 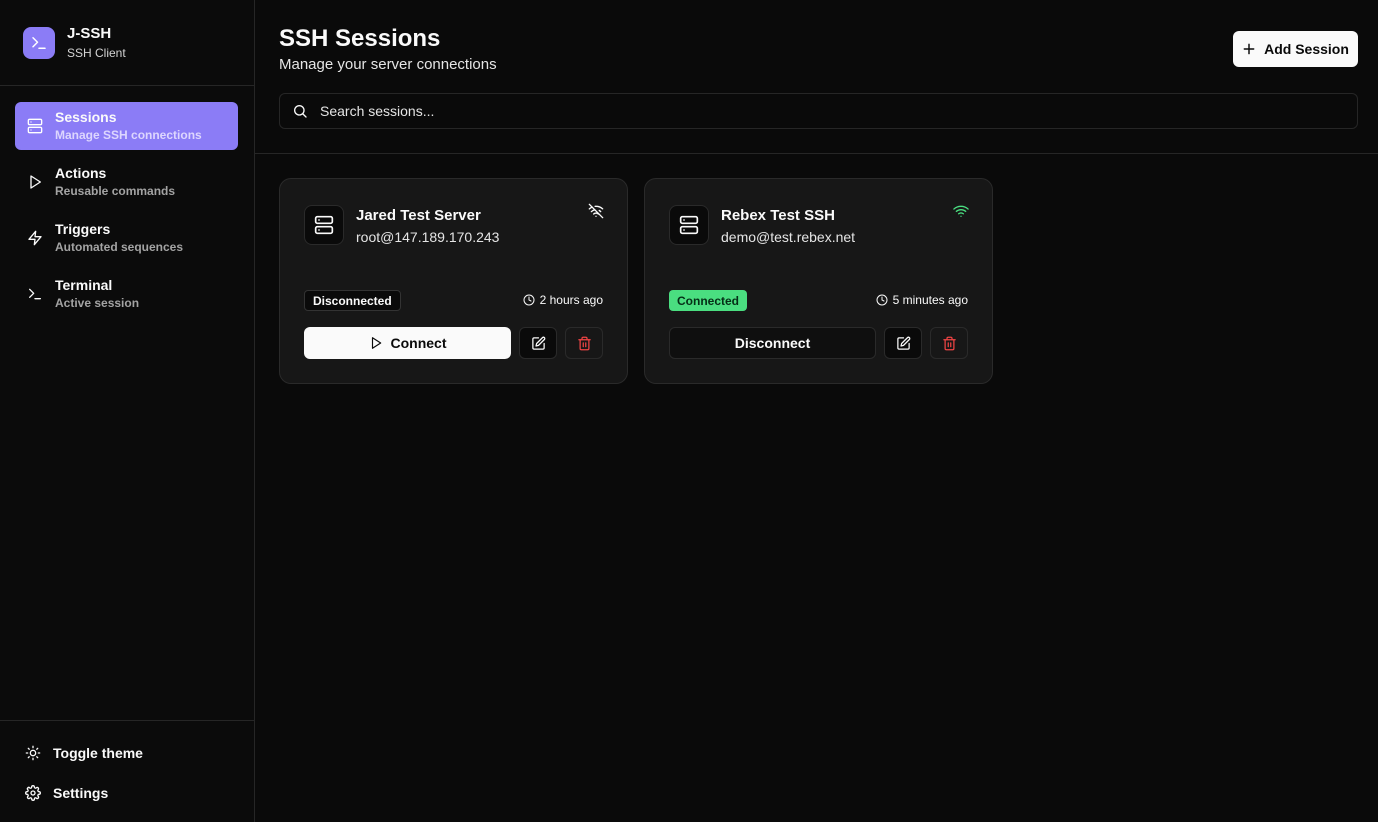 I want to click on last-connected: 5 minutes ago, so click(x=922, y=300).